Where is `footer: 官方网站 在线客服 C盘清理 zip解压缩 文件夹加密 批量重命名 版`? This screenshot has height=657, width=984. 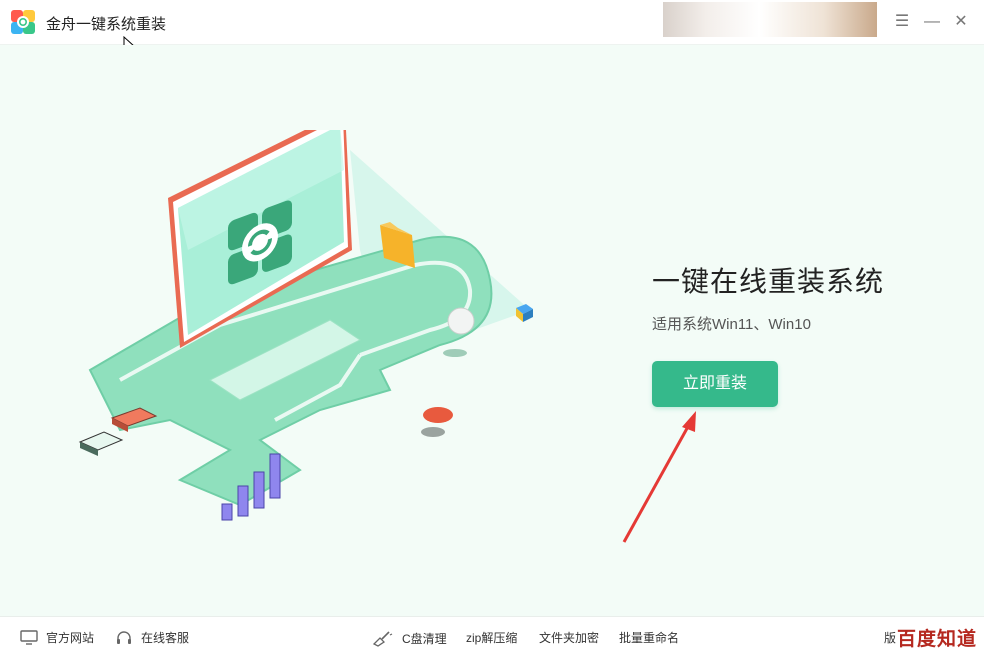
footer: 官方网站 在线客服 C盘清理 zip解压缩 文件夹加密 批量重命名 版 is located at coordinates (492, 636).